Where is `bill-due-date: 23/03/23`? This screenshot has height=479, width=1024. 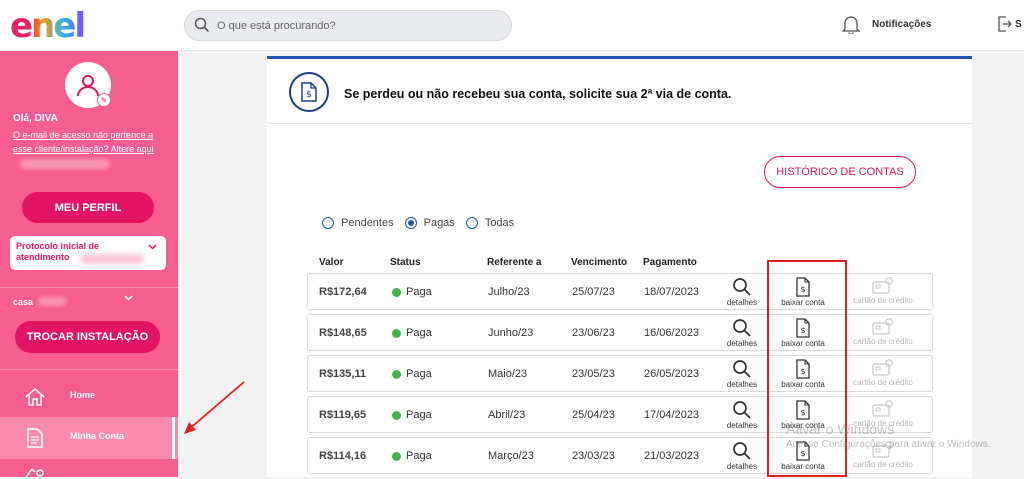
bill-due-date: 23/03/23 is located at coordinates (593, 456).